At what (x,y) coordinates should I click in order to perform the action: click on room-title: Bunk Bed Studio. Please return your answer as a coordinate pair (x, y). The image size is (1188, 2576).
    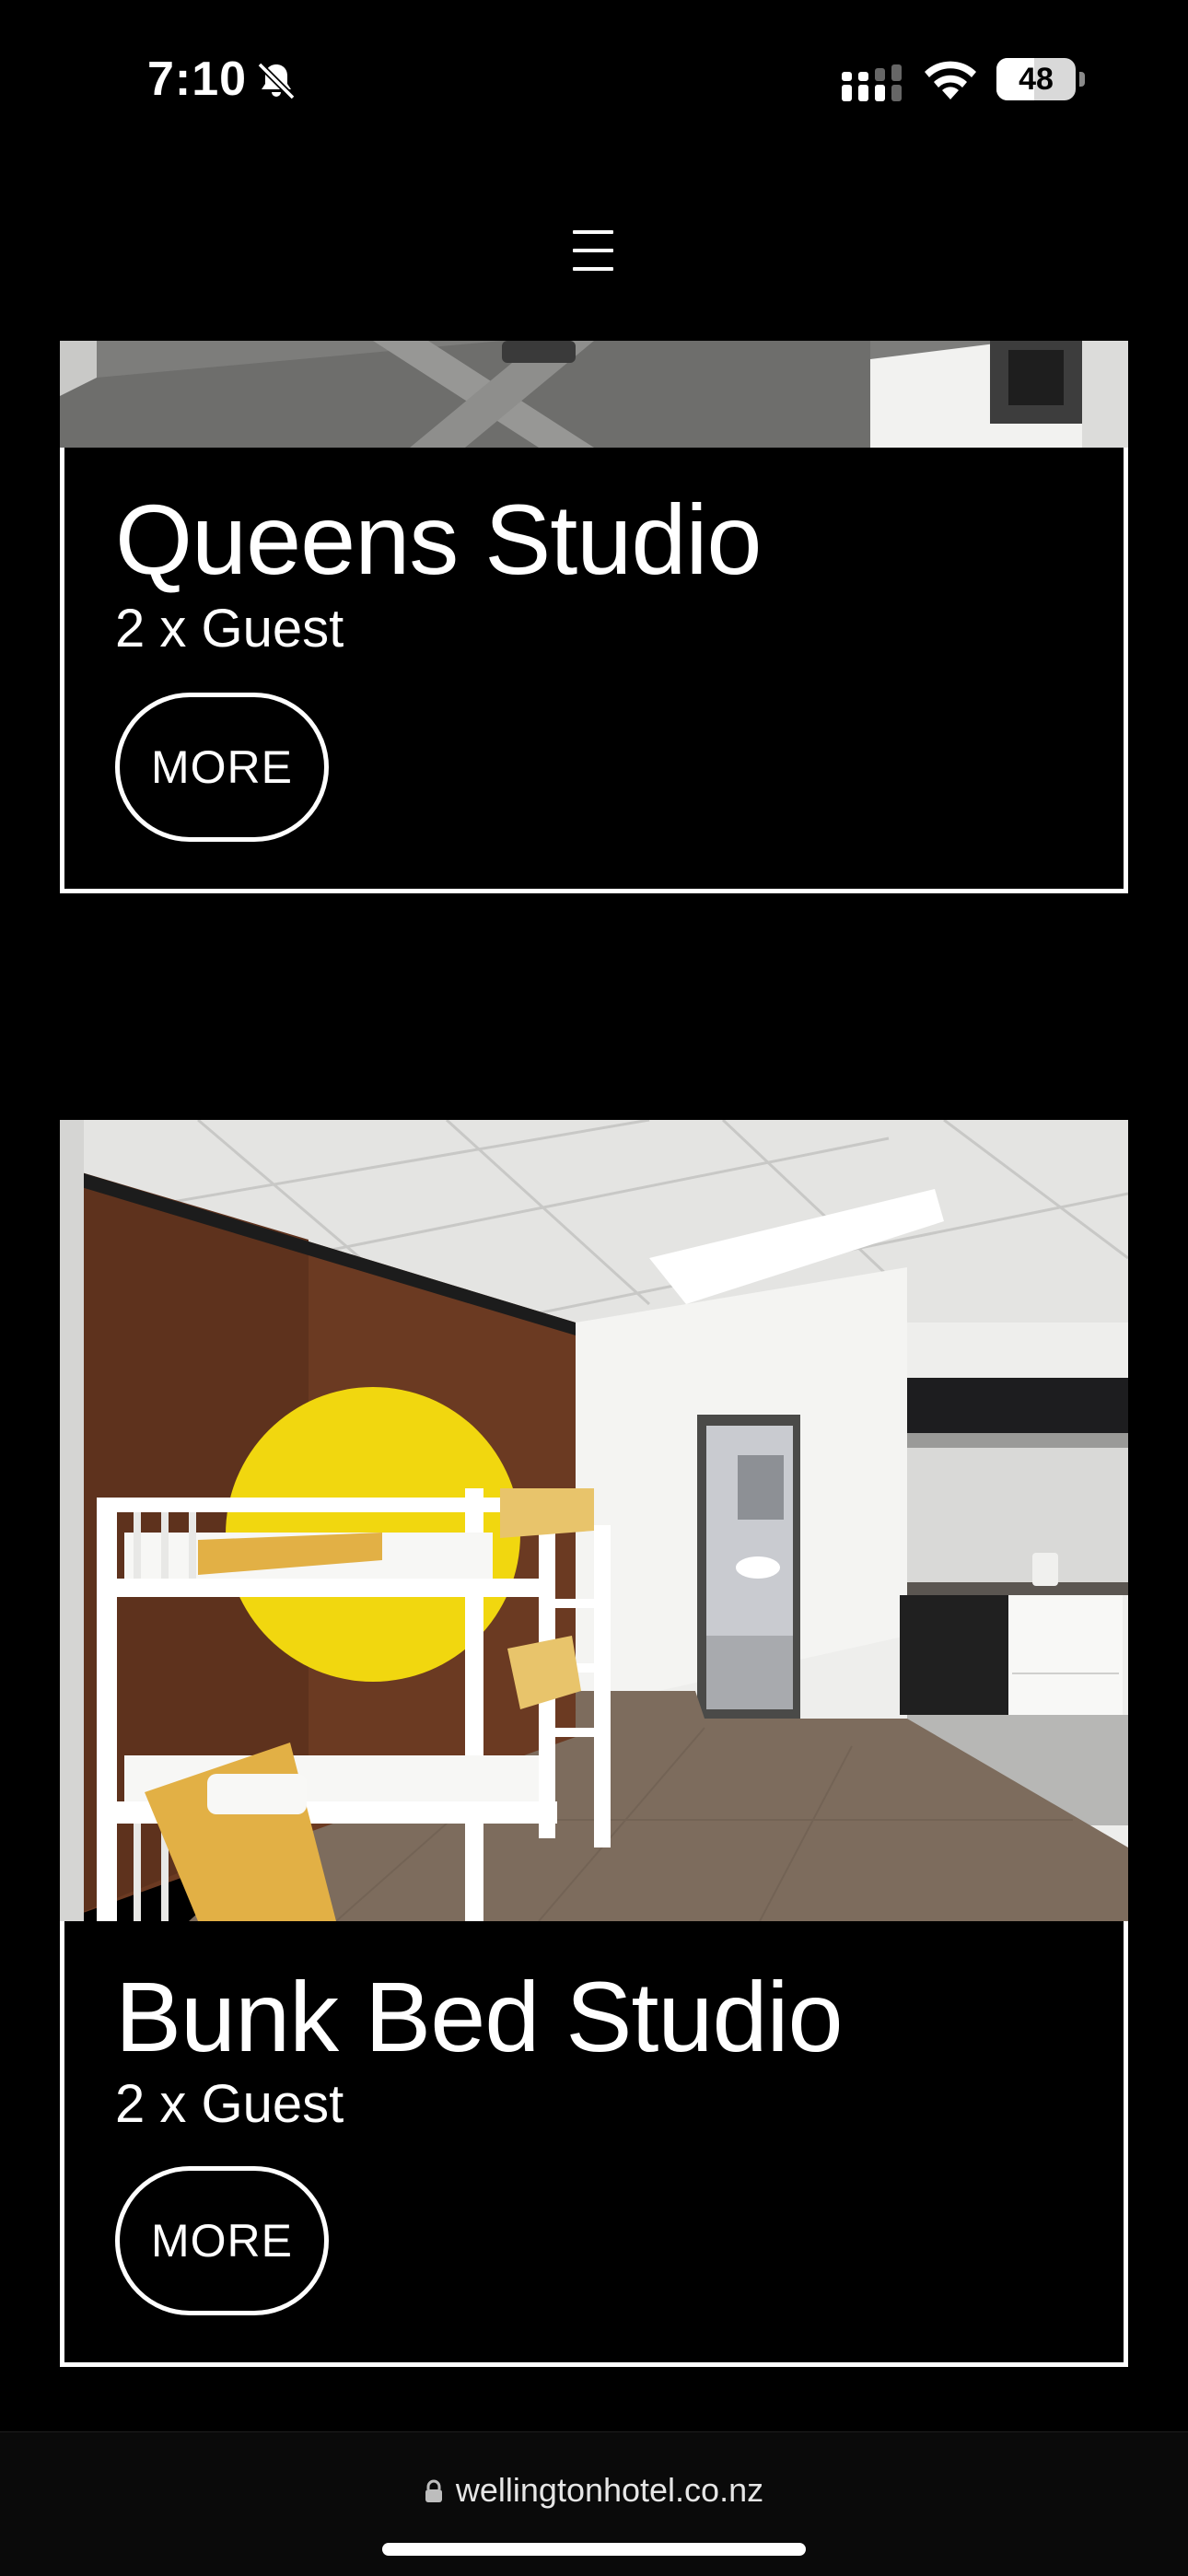
    Looking at the image, I should click on (479, 2017).